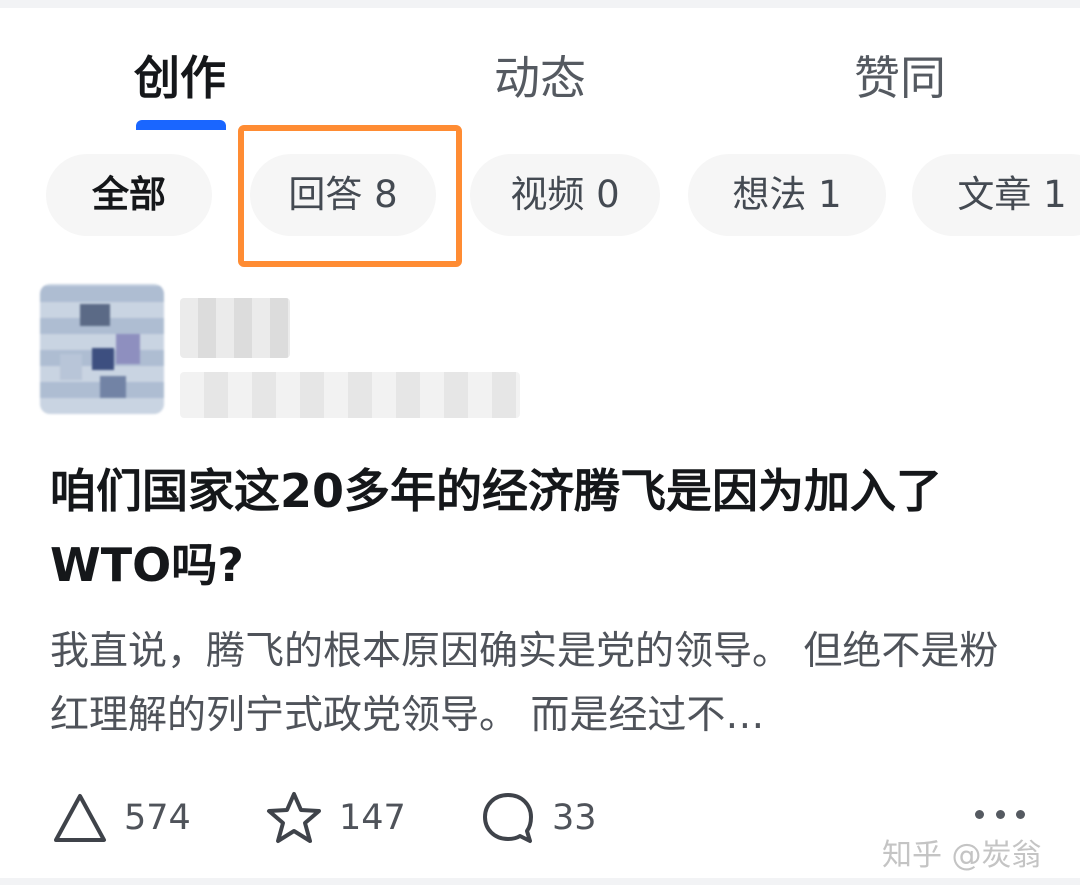 This screenshot has width=1080, height=885. I want to click on upvote-count: 574, so click(157, 818).